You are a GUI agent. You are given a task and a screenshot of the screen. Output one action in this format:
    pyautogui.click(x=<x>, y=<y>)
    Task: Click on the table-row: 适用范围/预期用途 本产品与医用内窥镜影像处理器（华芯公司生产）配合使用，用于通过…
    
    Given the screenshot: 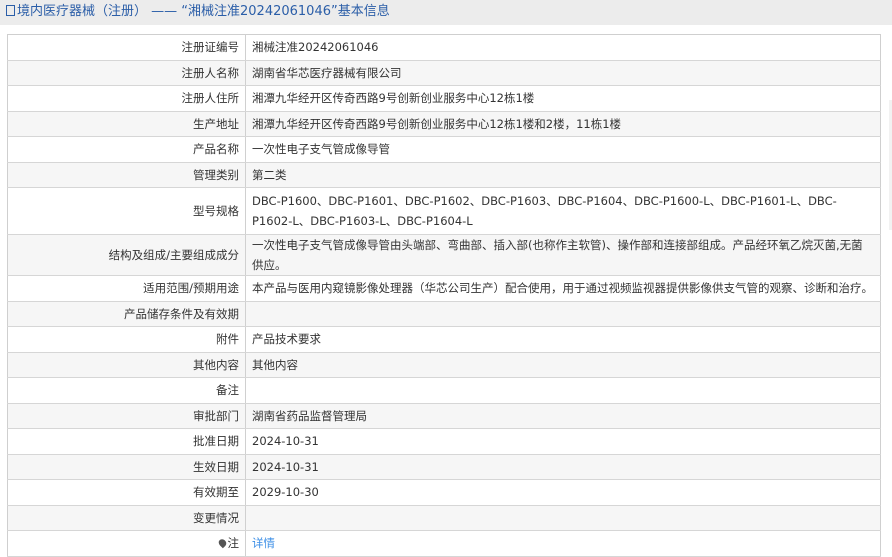 What is the action you would take?
    pyautogui.click(x=444, y=288)
    